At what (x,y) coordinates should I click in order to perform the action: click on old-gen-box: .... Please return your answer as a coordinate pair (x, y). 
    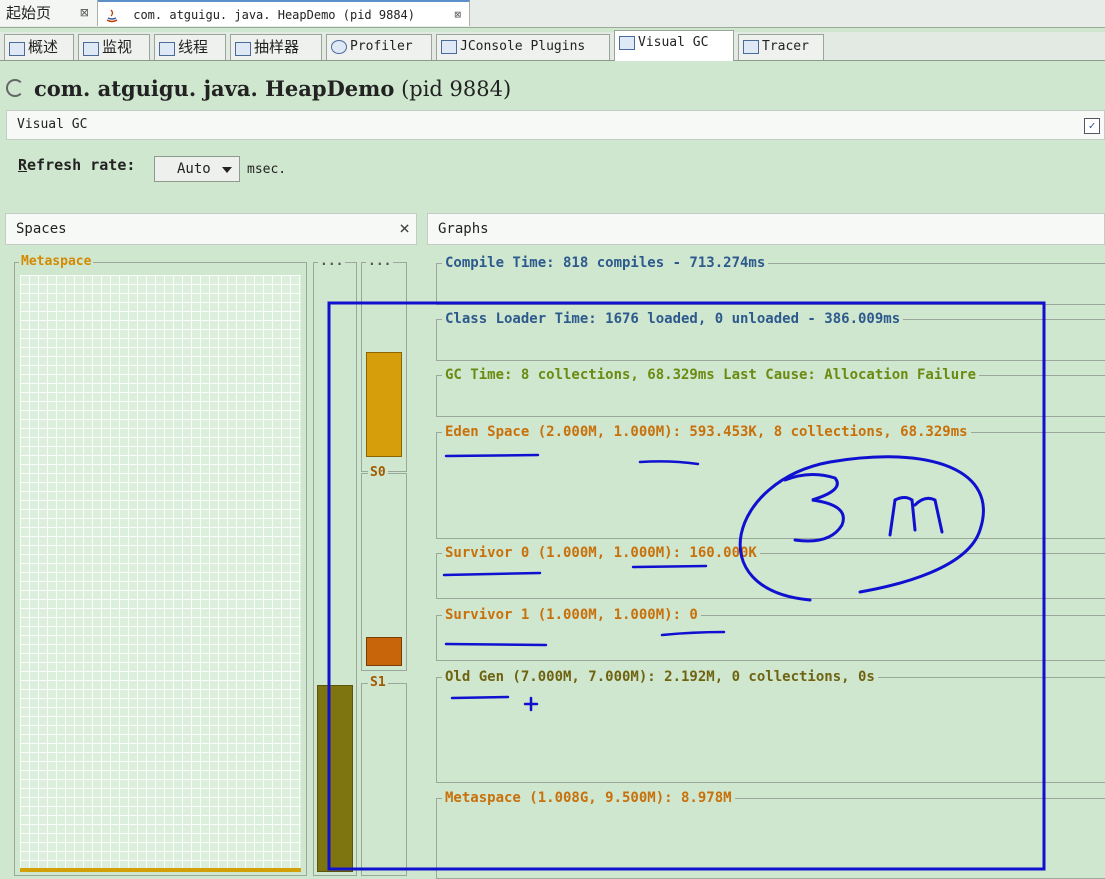
    Looking at the image, I should click on (335, 565).